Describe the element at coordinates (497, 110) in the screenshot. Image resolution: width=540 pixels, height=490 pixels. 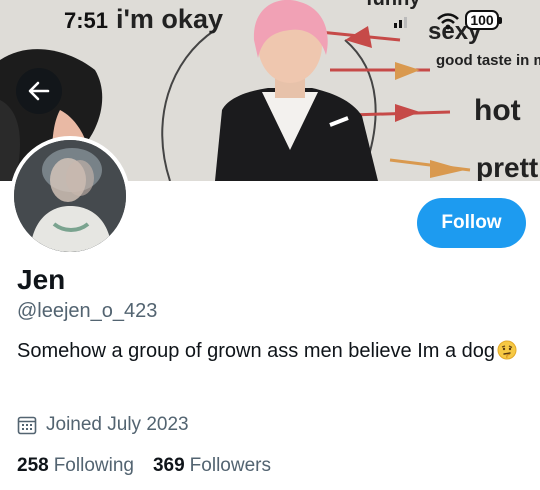
I see `banner-text-hot: hot` at that location.